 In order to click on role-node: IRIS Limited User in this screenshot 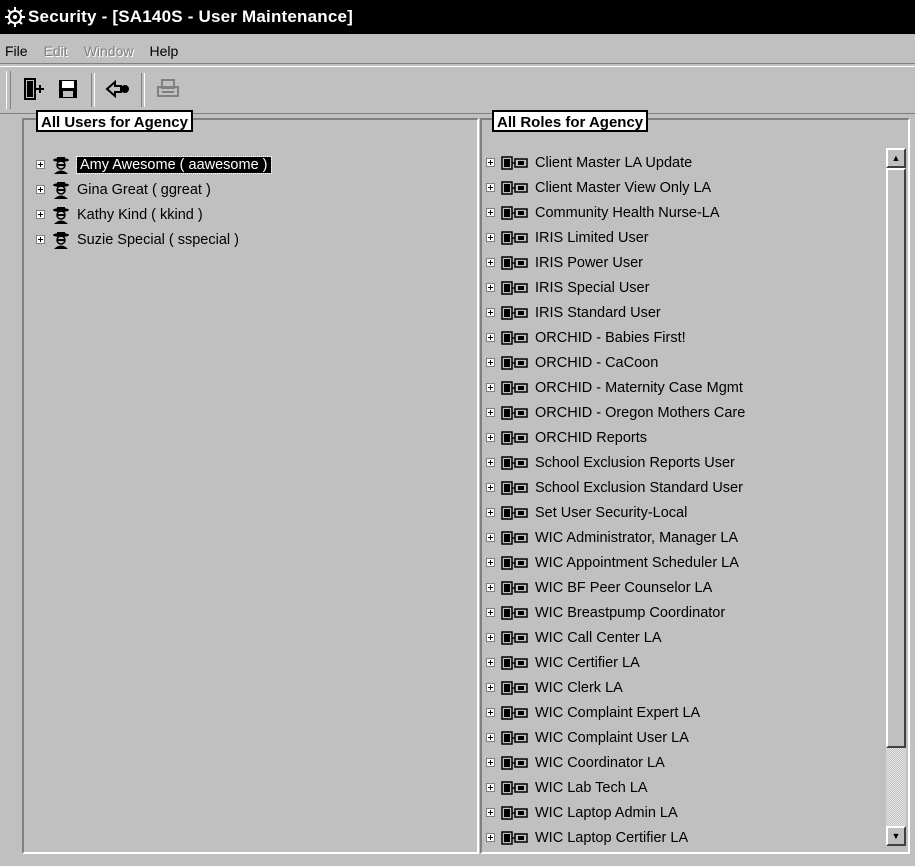, I will do `click(680, 237)`.